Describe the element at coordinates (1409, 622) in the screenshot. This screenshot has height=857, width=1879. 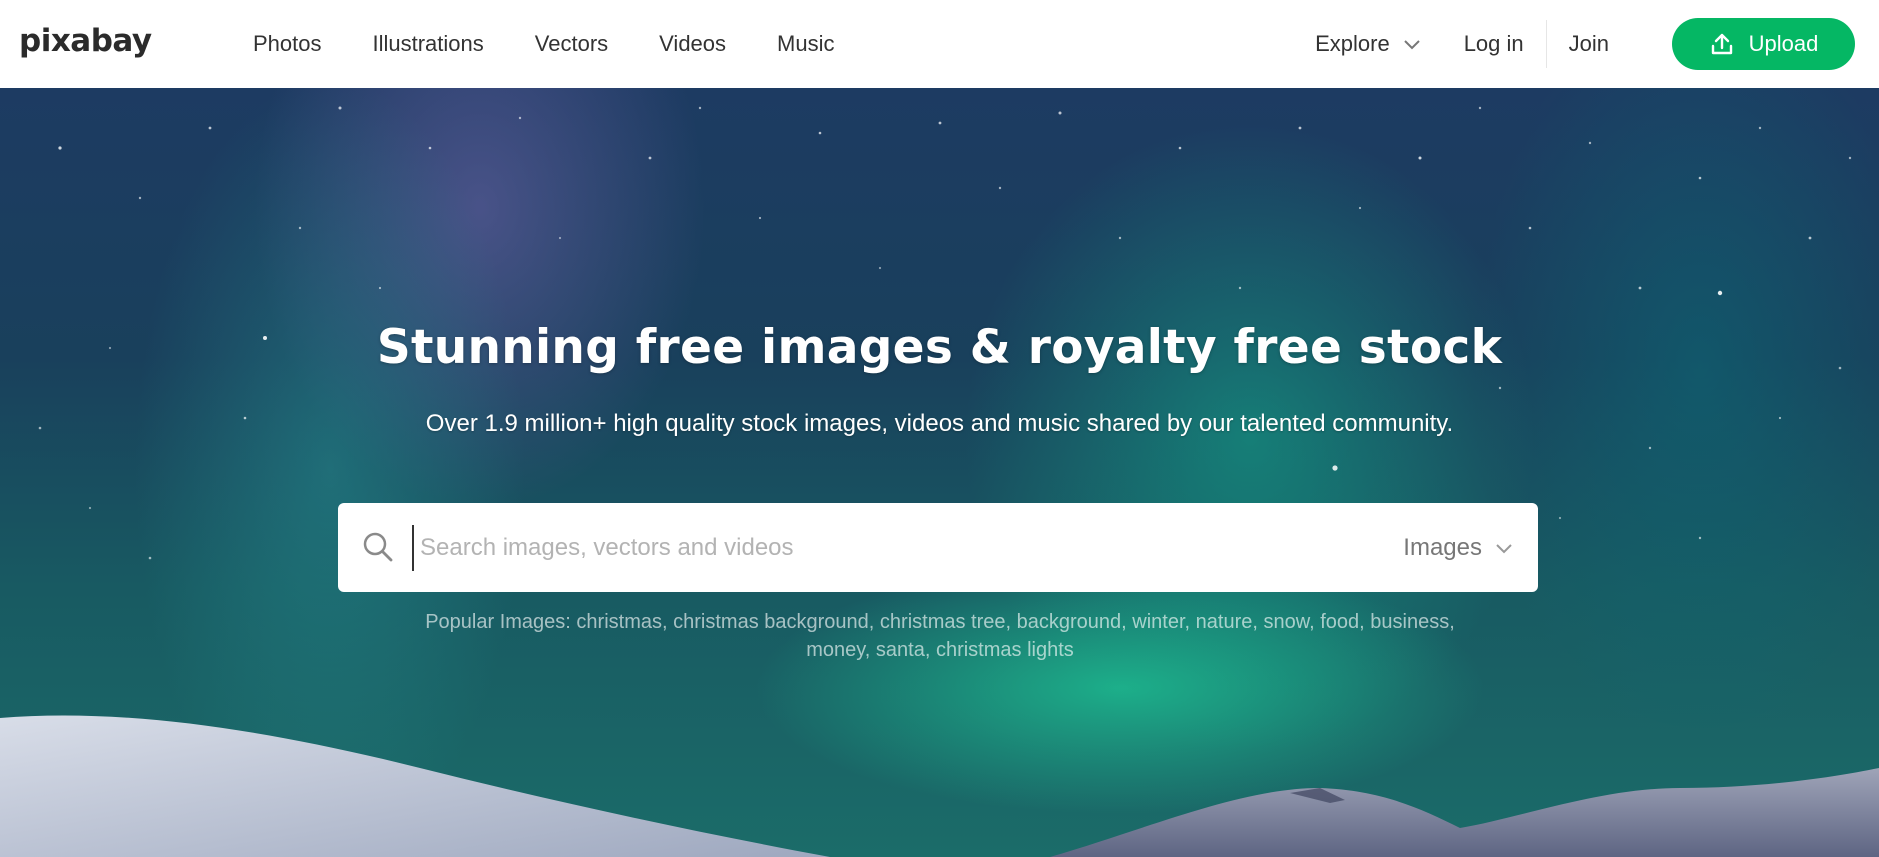
I see `popular-tag: business` at that location.